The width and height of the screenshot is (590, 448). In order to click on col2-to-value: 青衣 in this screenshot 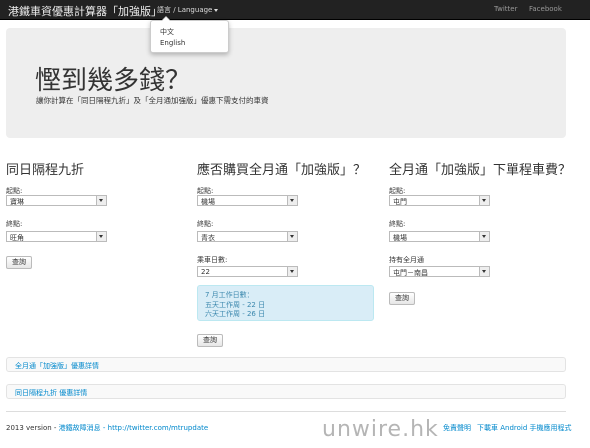, I will do `click(208, 238)`.